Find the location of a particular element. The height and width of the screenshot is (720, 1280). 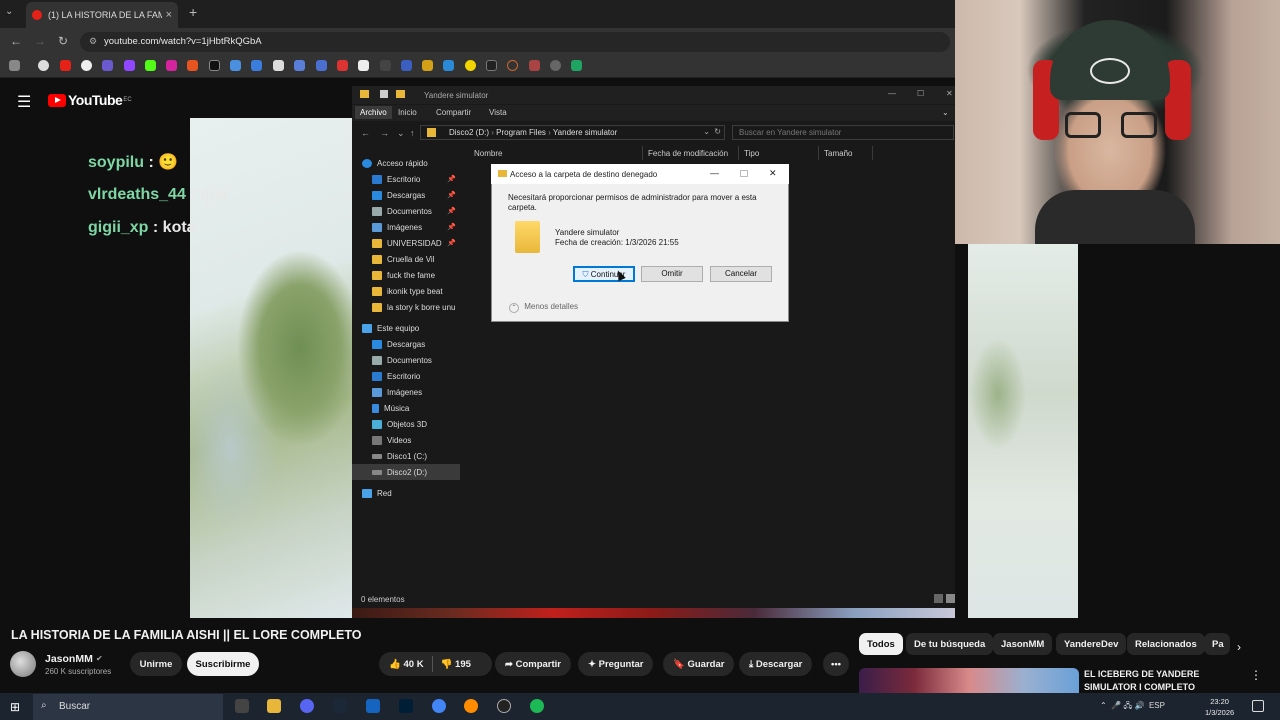

download-button: ⤓ Descargar is located at coordinates (776, 664).